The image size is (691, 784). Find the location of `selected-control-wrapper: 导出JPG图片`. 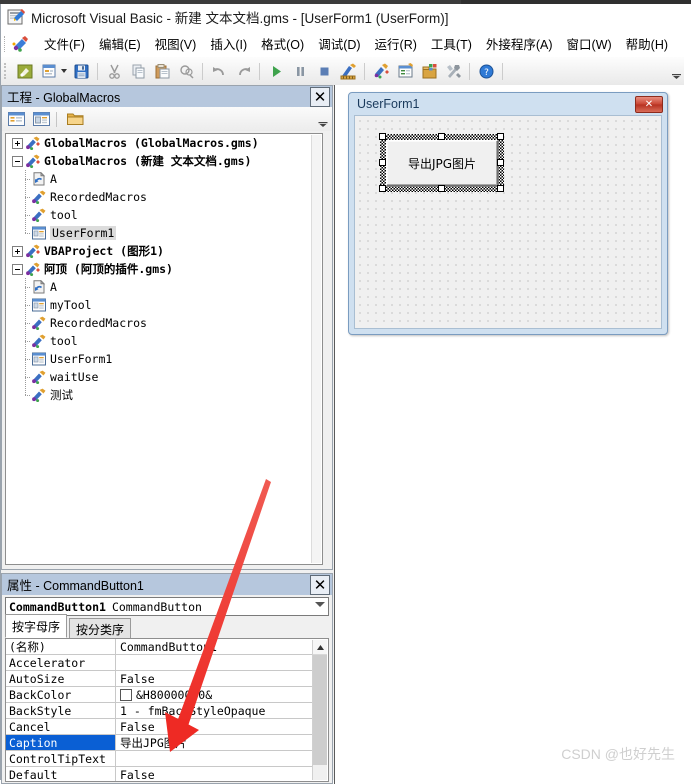

selected-control-wrapper: 导出JPG图片 is located at coordinates (441, 162).